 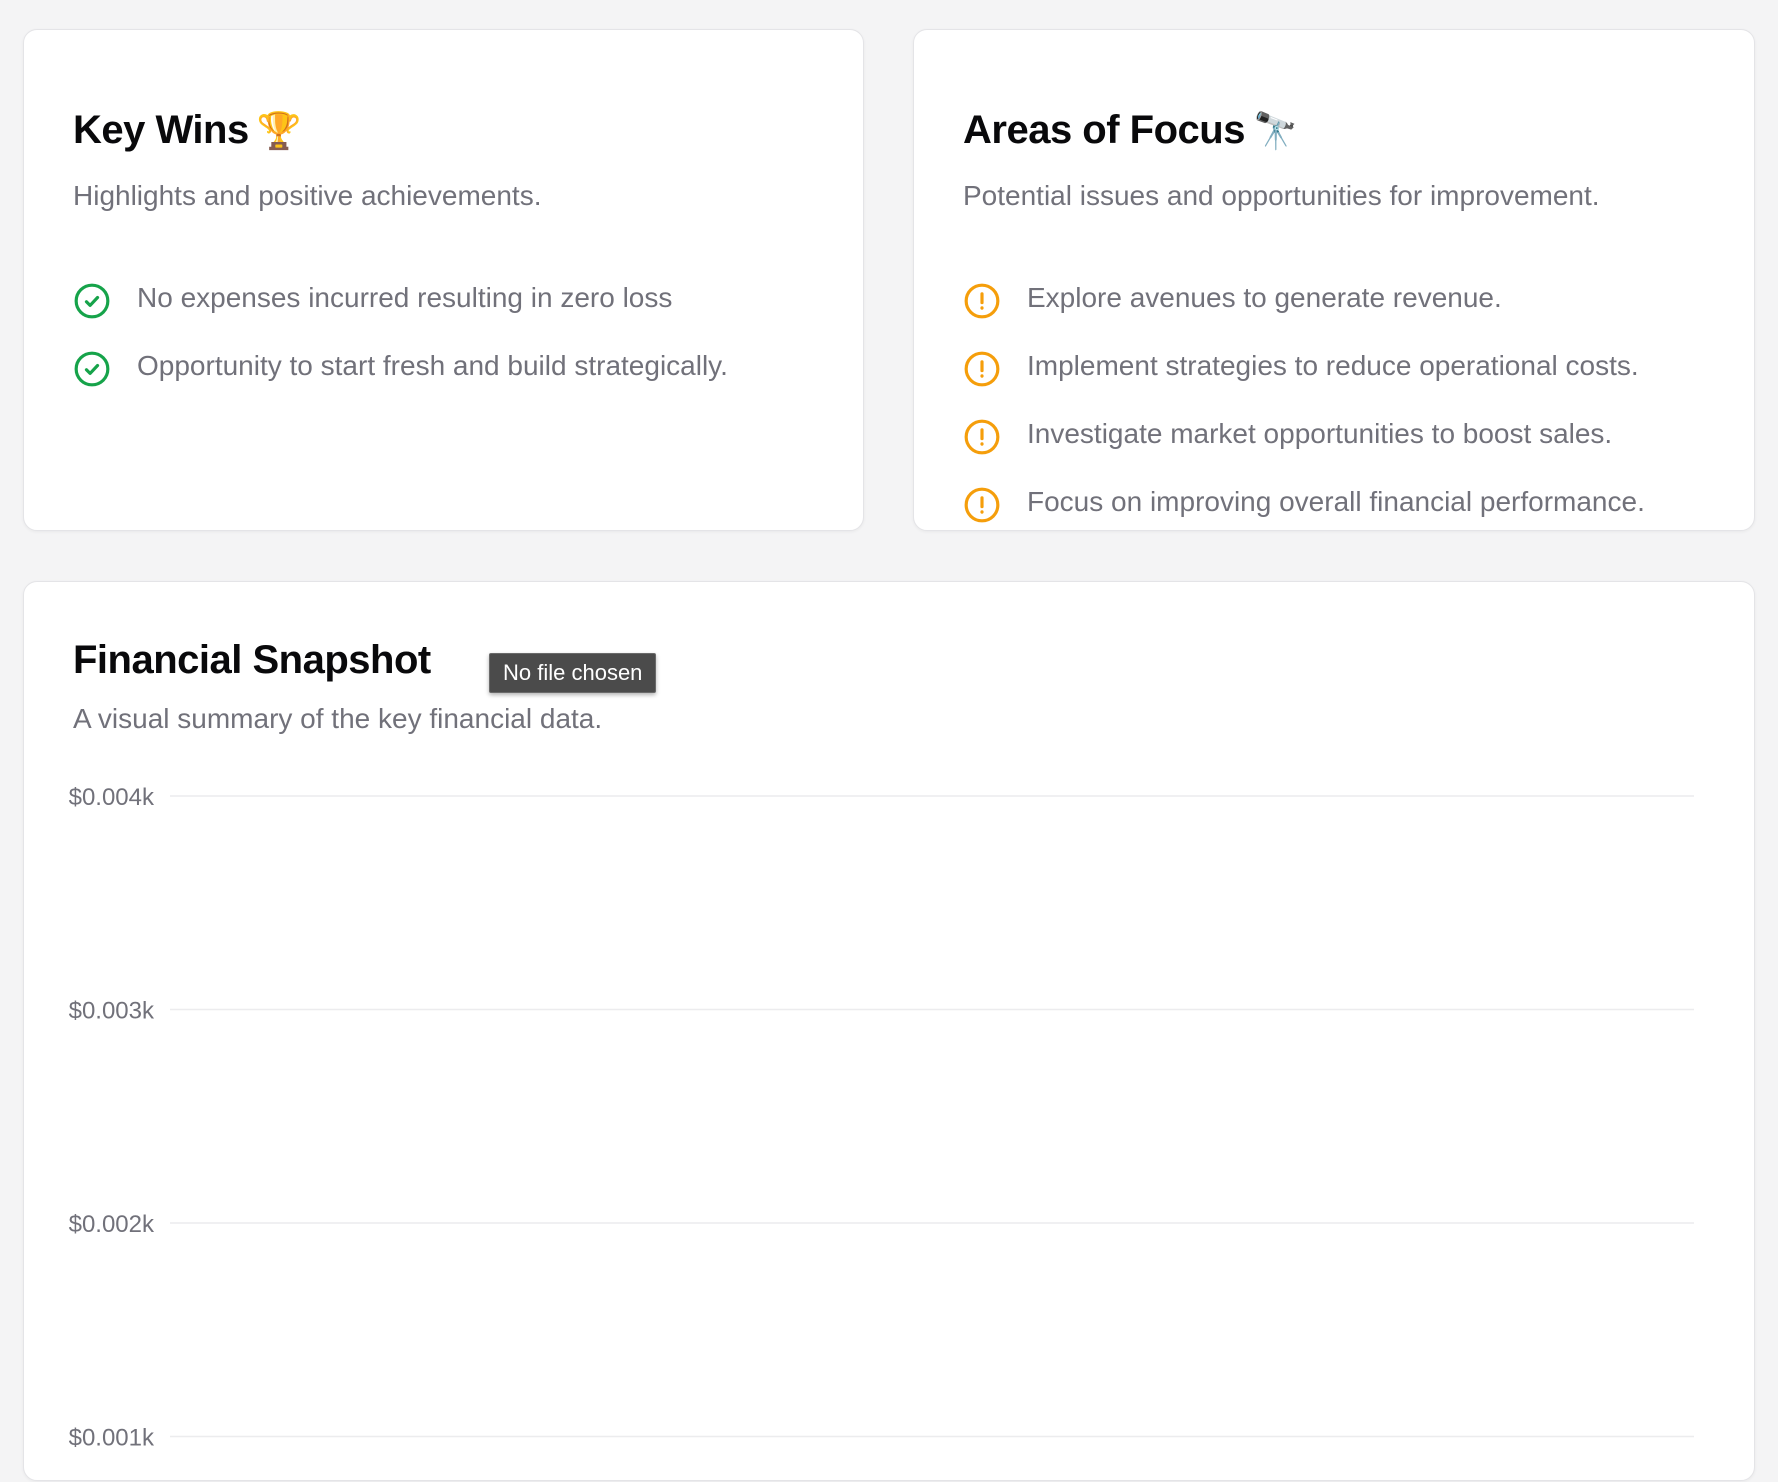 I want to click on y-axis-tick-label: $0.004k, so click(x=112, y=797).